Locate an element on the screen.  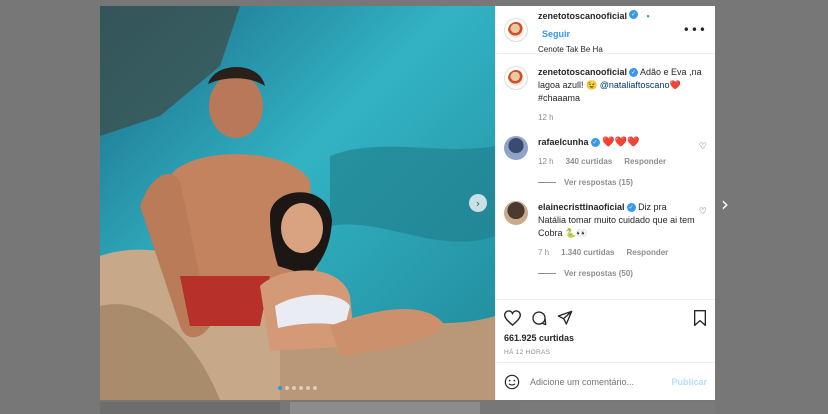
comment-time: 12 h is located at coordinates (546, 161).